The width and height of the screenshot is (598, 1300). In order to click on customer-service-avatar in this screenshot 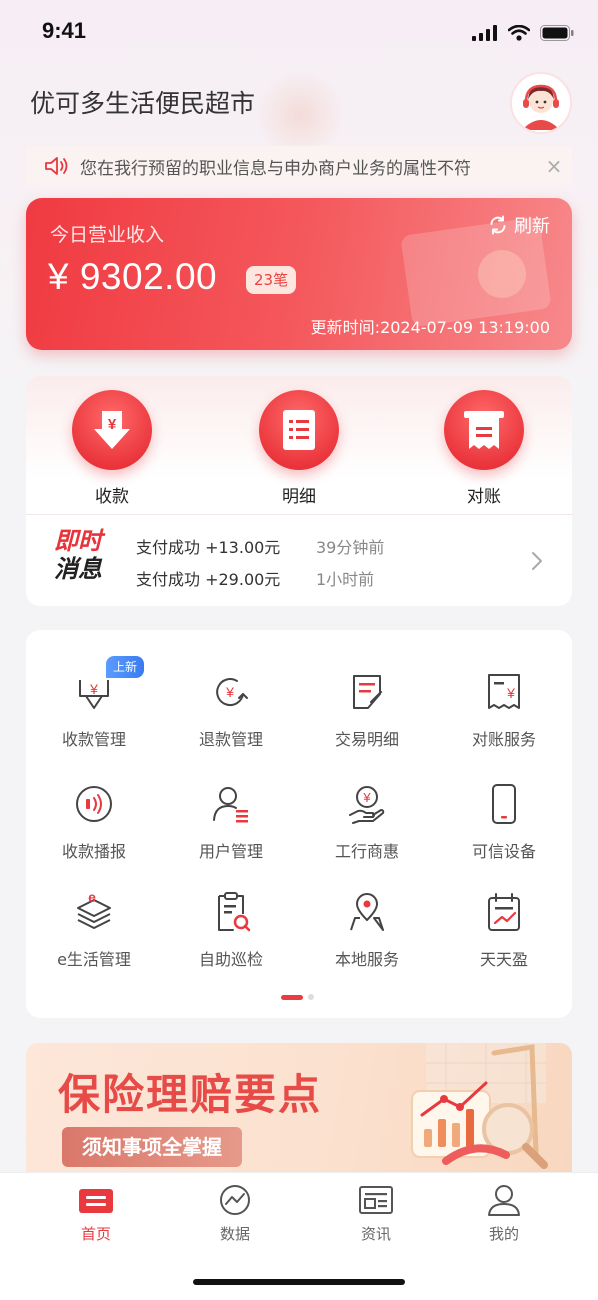, I will do `click(541, 103)`.